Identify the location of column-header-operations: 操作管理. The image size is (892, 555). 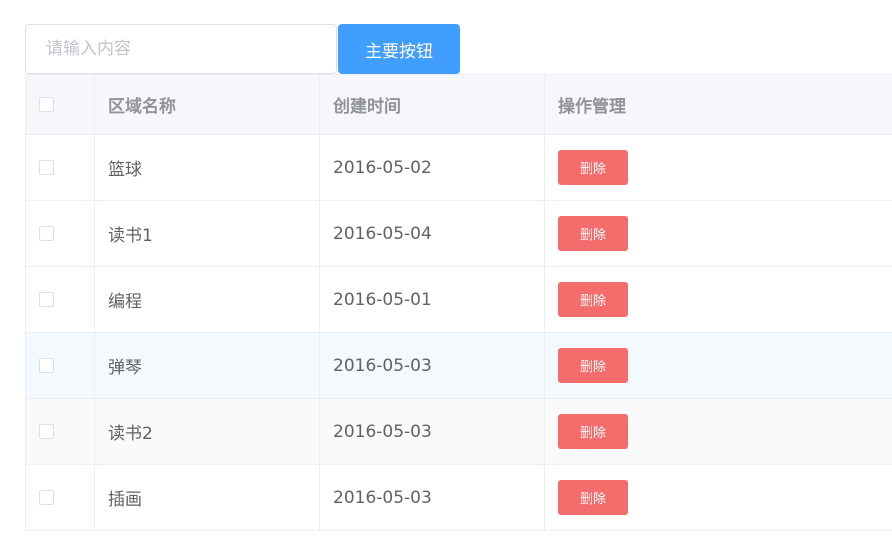
(592, 107).